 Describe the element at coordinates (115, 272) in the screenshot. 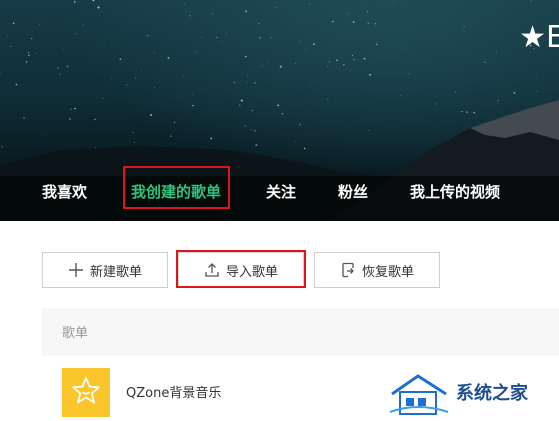

I see `new-playlist-label: 新建歌单` at that location.